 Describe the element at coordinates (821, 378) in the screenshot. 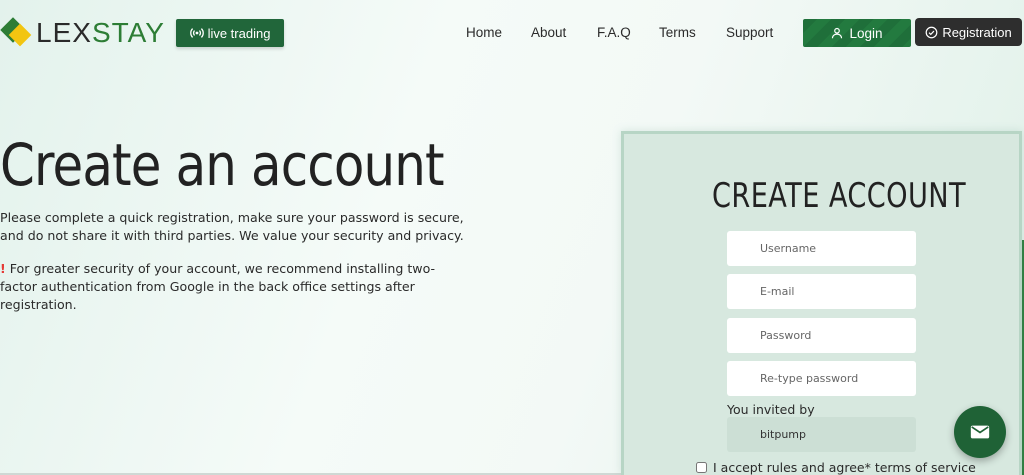

I see `retype-password-input` at that location.